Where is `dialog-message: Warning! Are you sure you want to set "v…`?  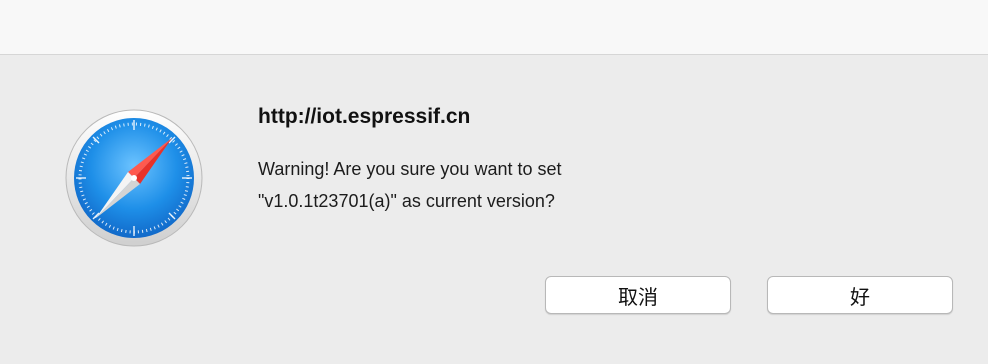
dialog-message: Warning! Are you sure you want to set "v… is located at coordinates (410, 185).